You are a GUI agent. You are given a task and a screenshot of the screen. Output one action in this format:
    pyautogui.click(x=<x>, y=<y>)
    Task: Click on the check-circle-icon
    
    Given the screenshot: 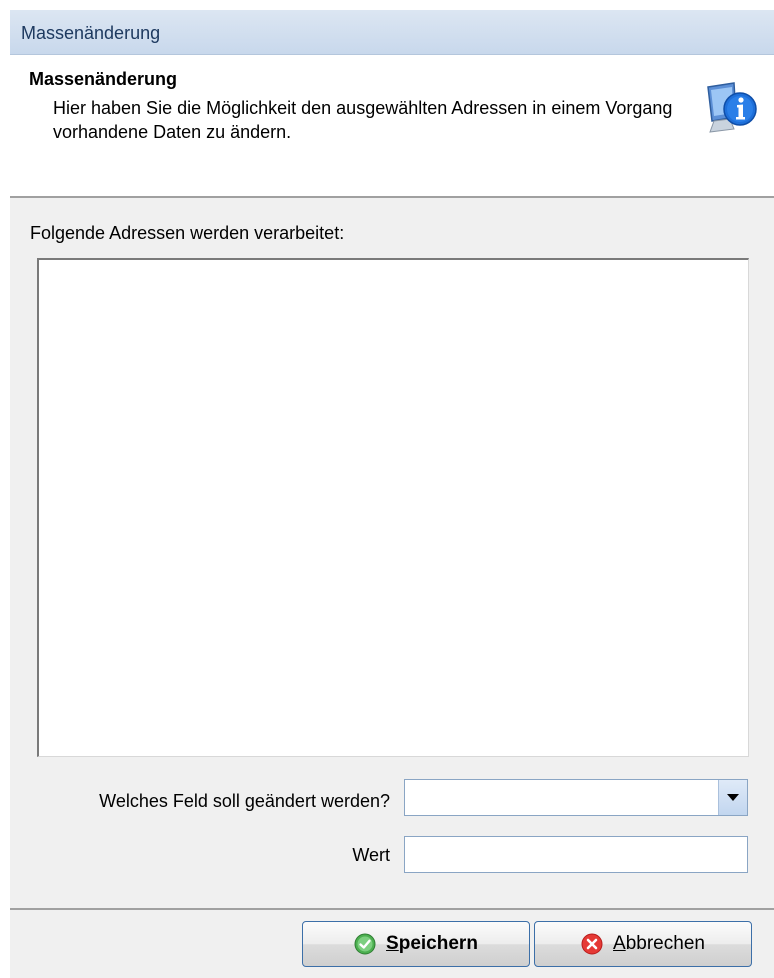 What is the action you would take?
    pyautogui.click(x=365, y=944)
    